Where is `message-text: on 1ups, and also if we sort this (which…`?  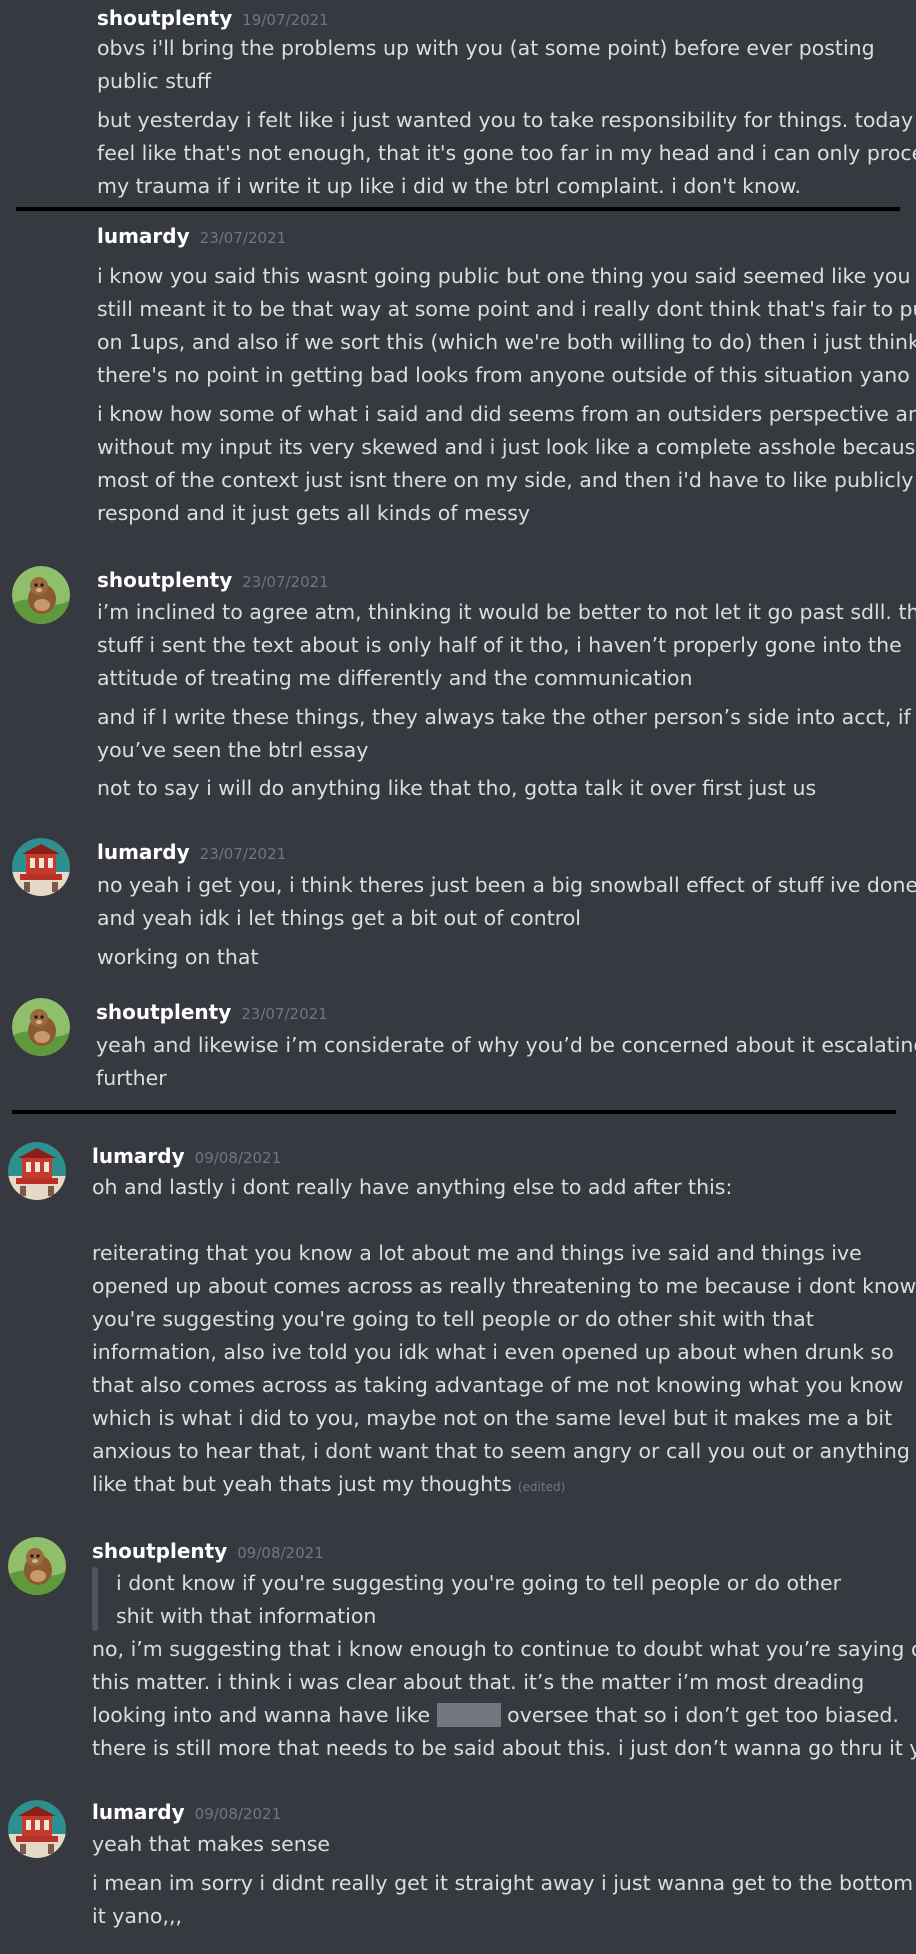
message-text: on 1ups, and also if we sort this (which… is located at coordinates (506, 342).